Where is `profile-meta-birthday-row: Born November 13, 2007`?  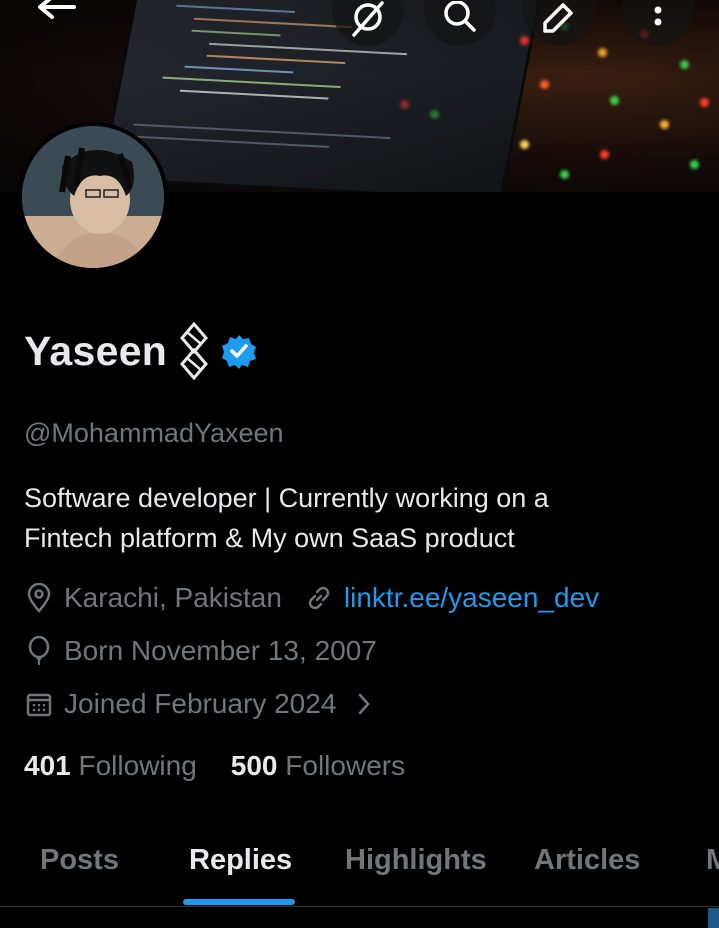
profile-meta-birthday-row: Born November 13, 2007 is located at coordinates (200, 651).